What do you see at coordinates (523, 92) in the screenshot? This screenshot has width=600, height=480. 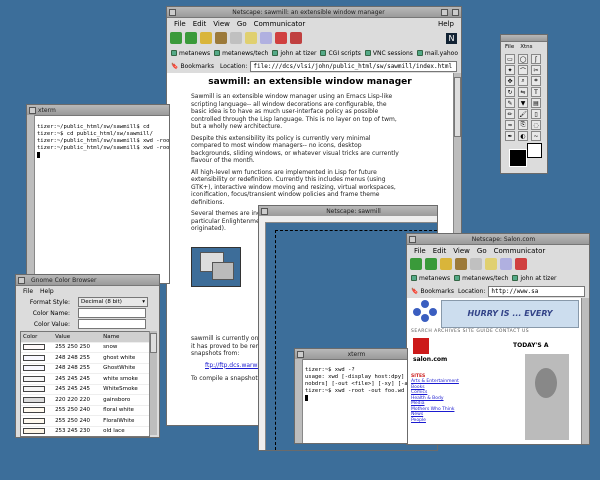 I see `flip-tool-icon: ⇋` at bounding box center [523, 92].